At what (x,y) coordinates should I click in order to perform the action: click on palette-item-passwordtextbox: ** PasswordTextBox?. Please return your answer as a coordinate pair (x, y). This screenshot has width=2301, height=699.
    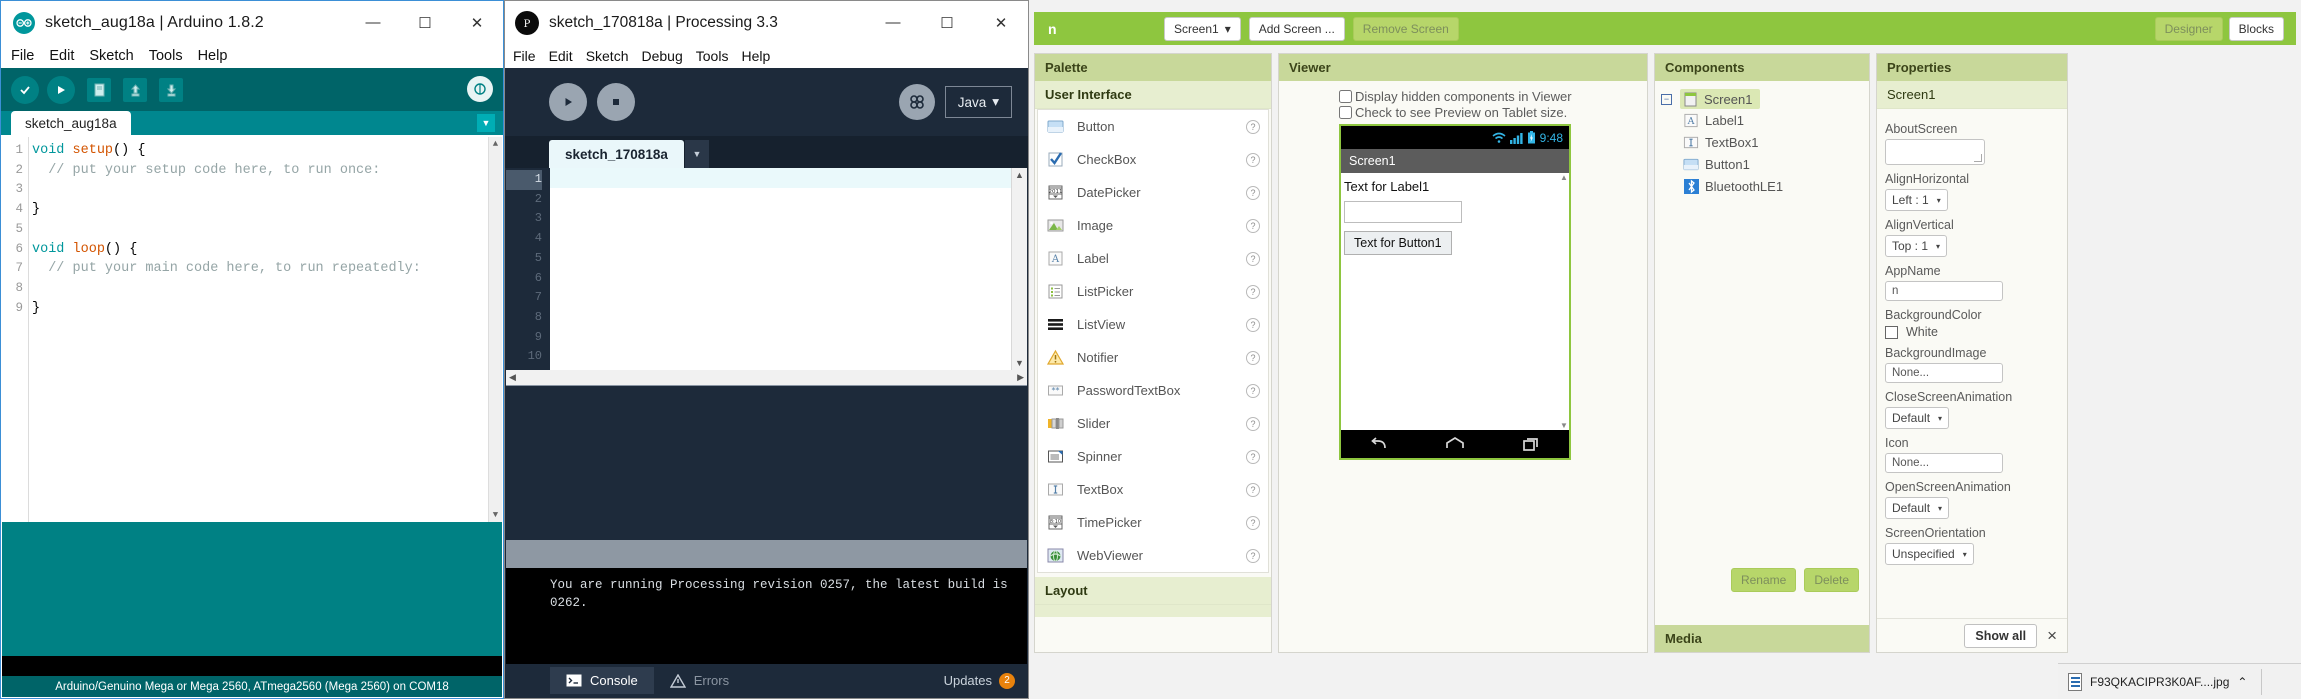
    Looking at the image, I should click on (1153, 390).